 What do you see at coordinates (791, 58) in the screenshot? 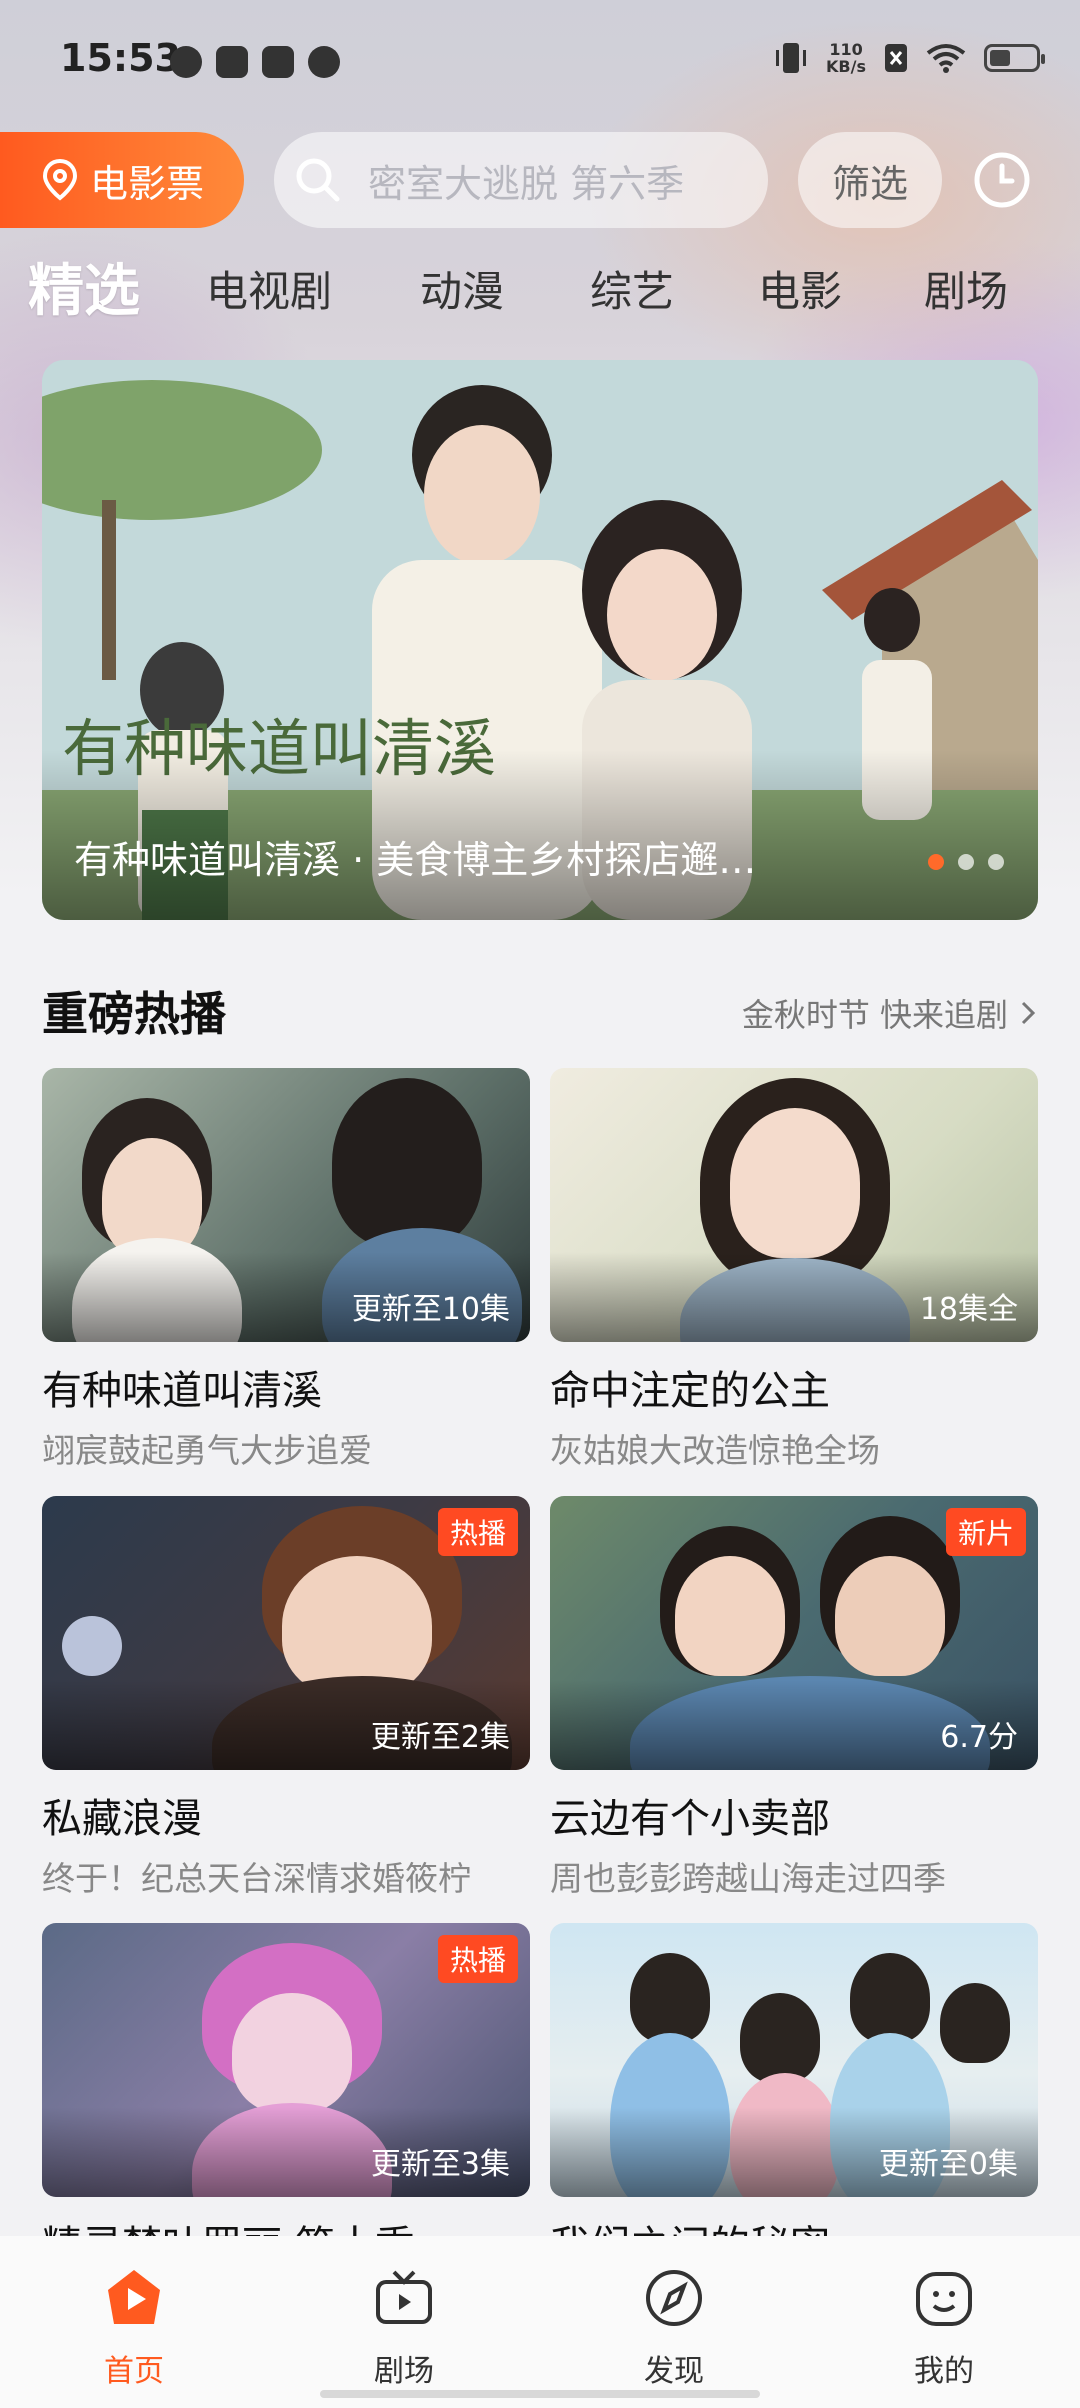
I see `vibrate-icon` at bounding box center [791, 58].